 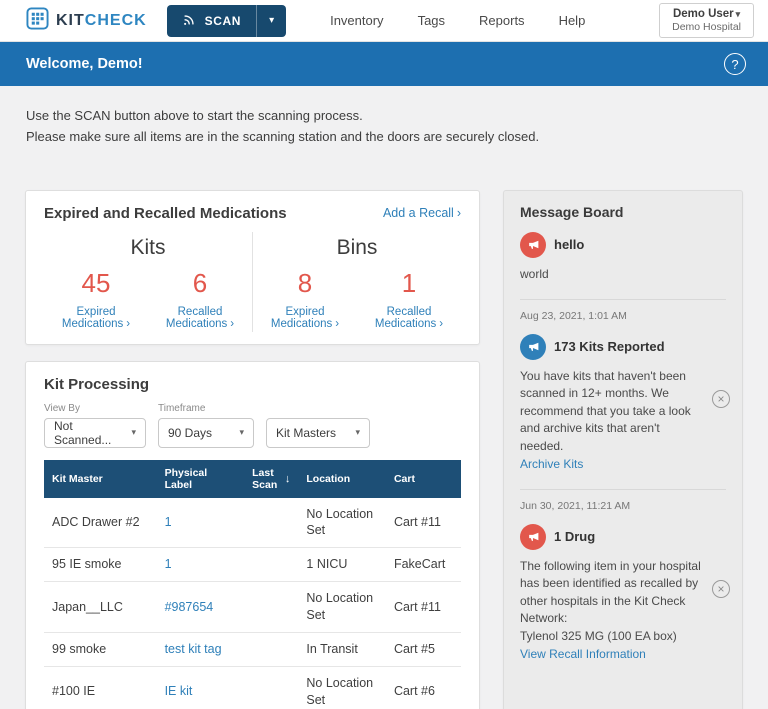 What do you see at coordinates (100, 607) in the screenshot?
I see `cell-kit-master: Japan__LLC` at bounding box center [100, 607].